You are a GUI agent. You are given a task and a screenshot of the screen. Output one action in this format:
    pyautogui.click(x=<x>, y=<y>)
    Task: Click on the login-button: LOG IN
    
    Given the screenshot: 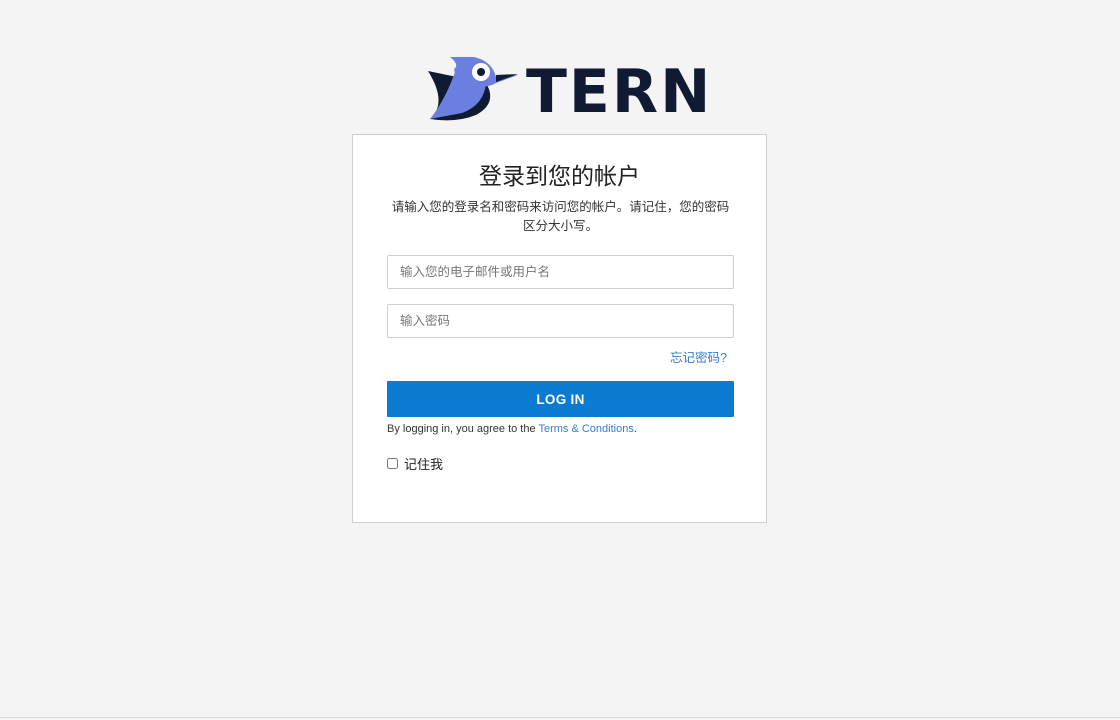 What is the action you would take?
    pyautogui.click(x=560, y=399)
    